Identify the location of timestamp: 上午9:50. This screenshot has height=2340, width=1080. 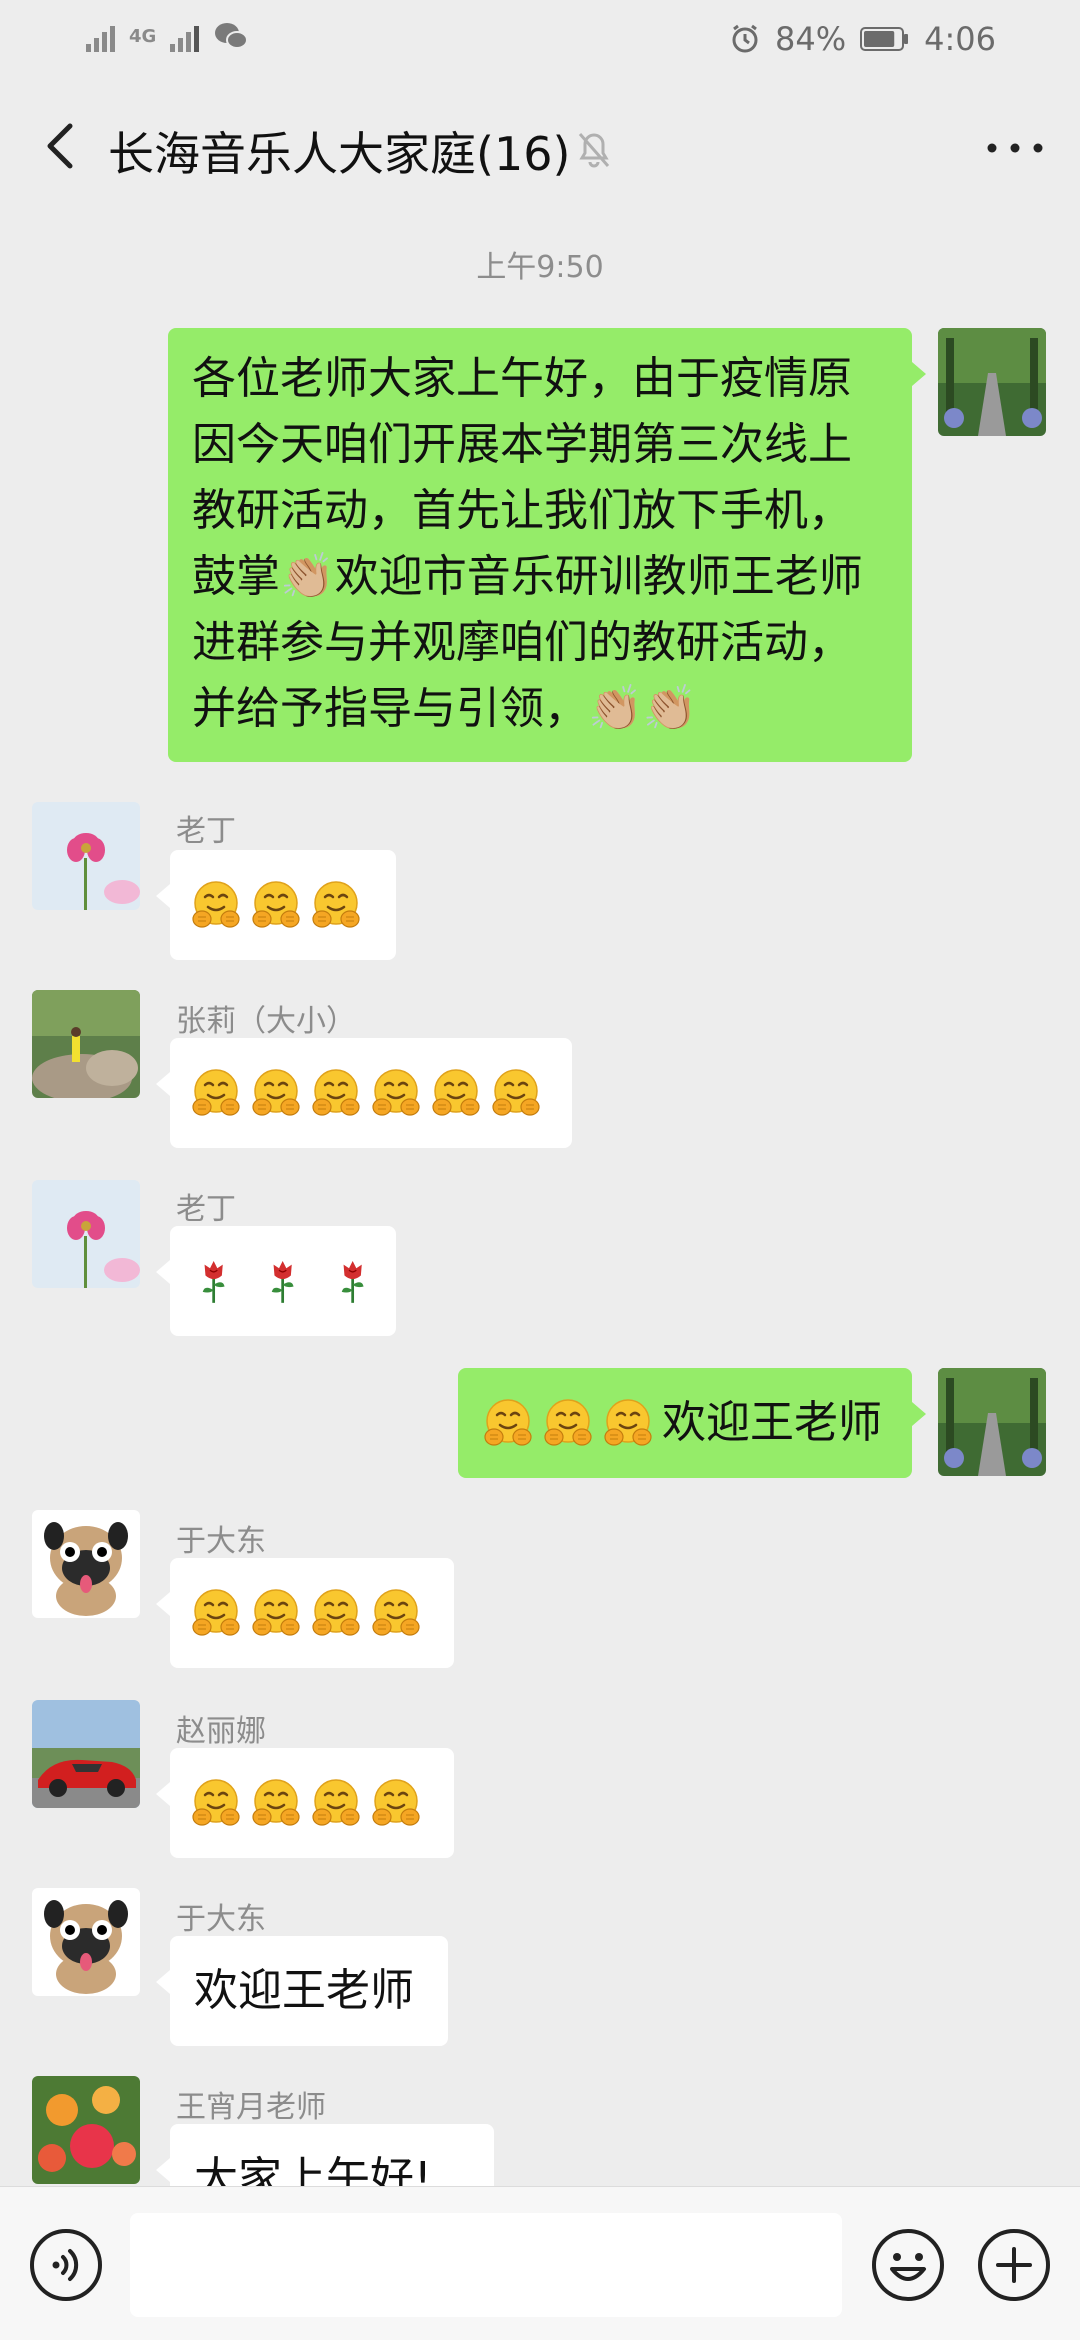
(540, 267).